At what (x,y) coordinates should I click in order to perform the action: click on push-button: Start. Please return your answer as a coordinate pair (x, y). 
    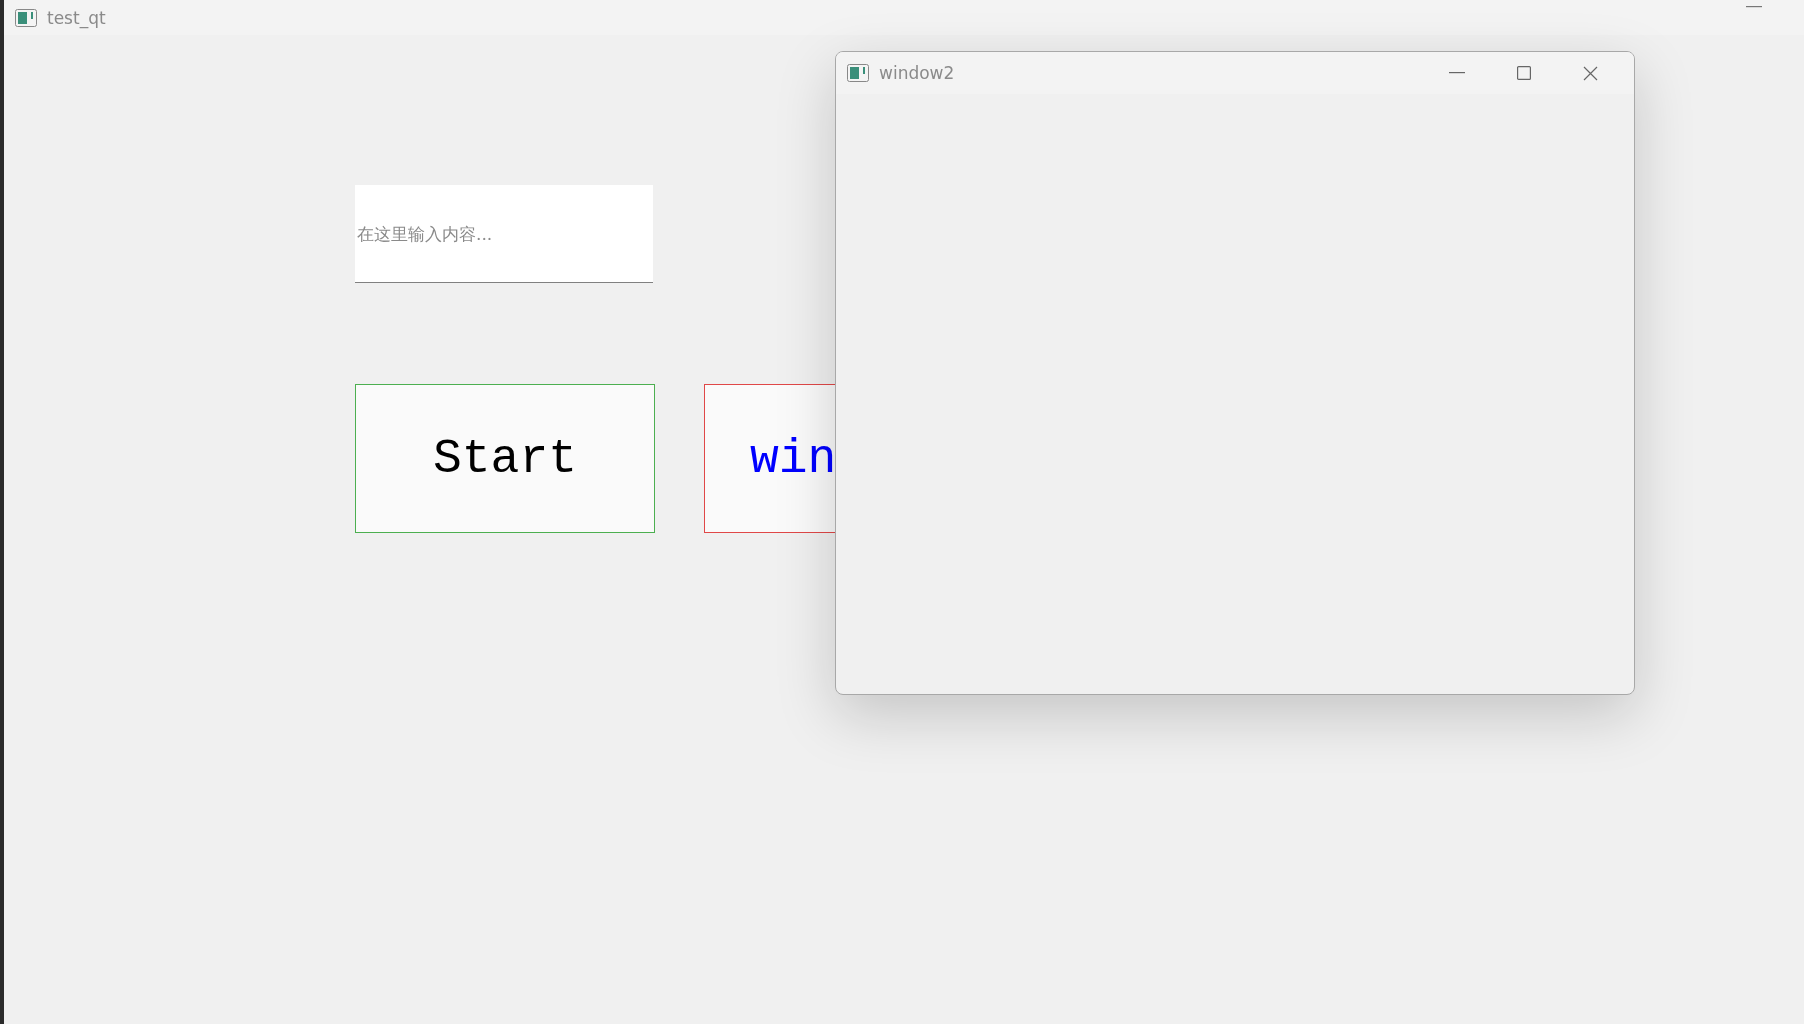
    Looking at the image, I should click on (505, 458).